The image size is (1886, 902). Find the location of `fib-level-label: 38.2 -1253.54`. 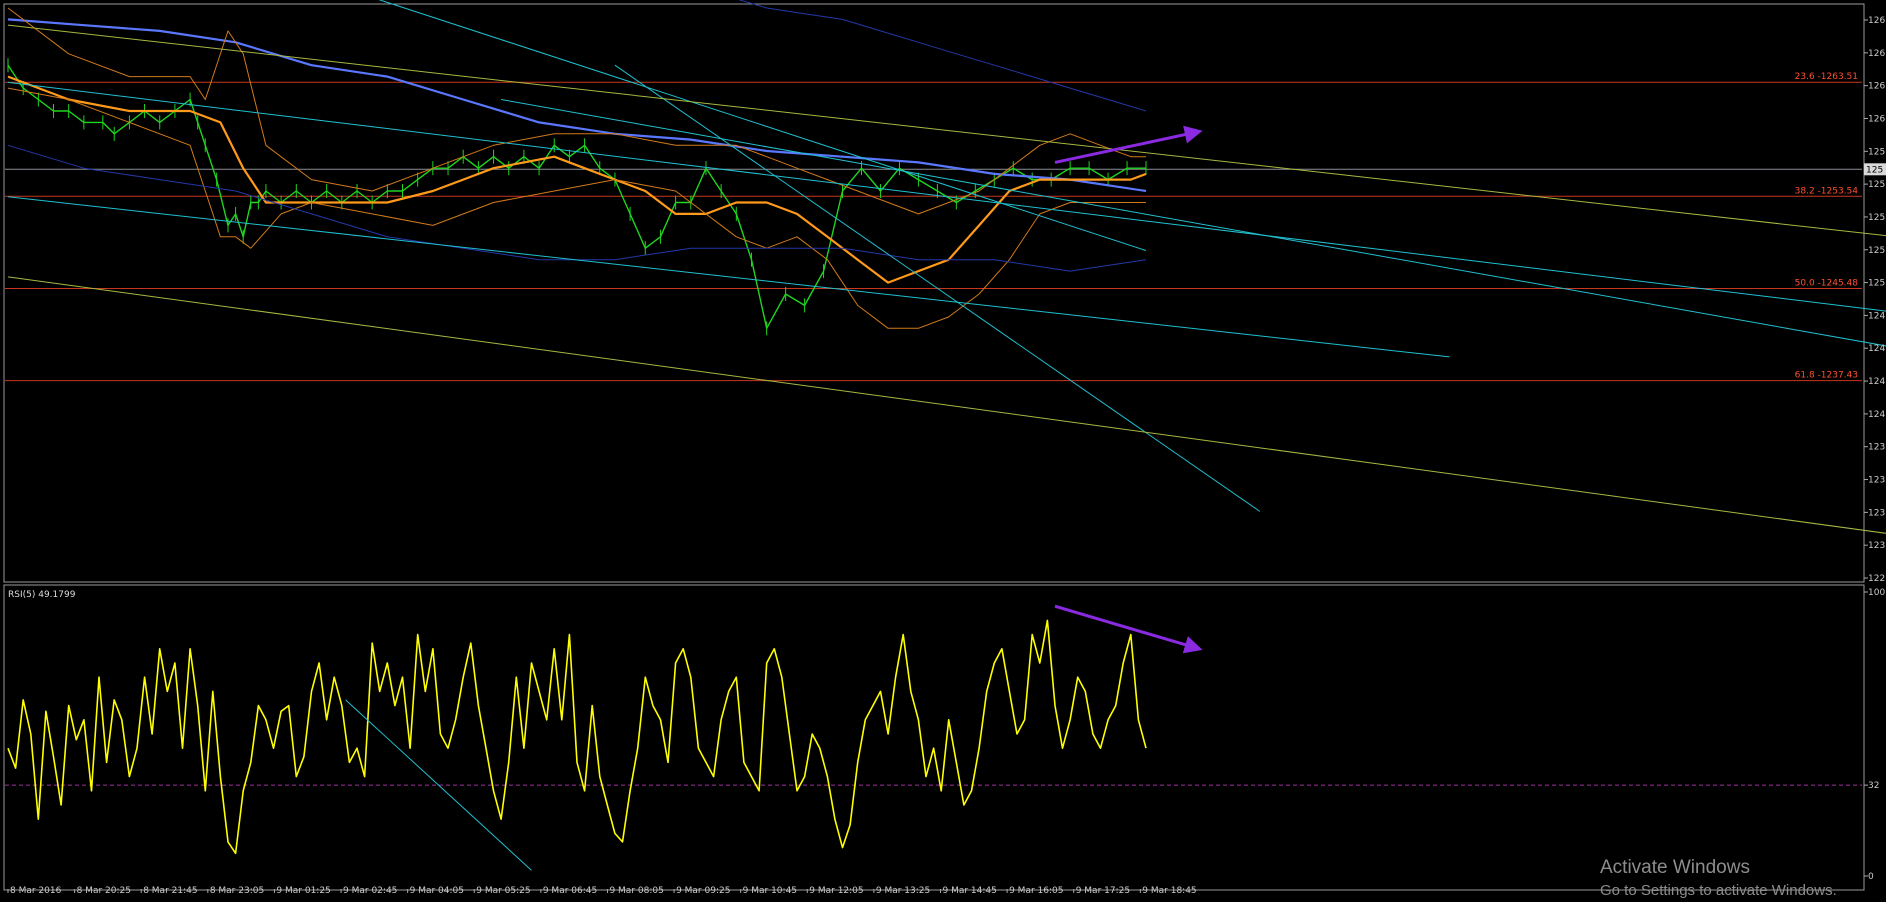

fib-level-label: 38.2 -1253.54 is located at coordinates (1827, 191).